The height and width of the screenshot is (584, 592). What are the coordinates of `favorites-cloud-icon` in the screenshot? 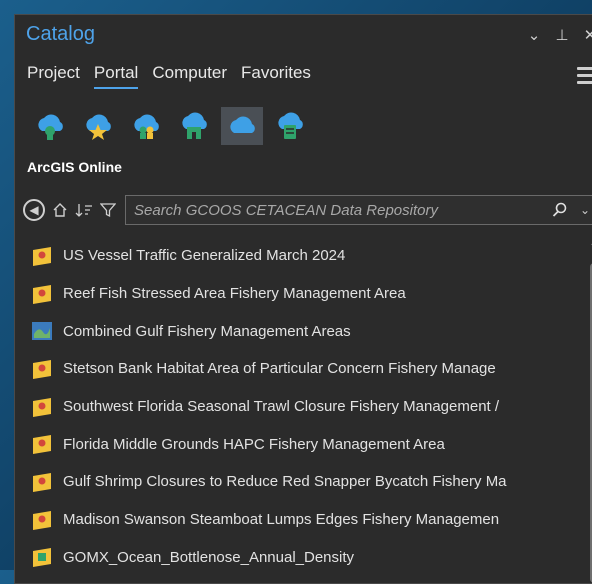 It's located at (98, 127).